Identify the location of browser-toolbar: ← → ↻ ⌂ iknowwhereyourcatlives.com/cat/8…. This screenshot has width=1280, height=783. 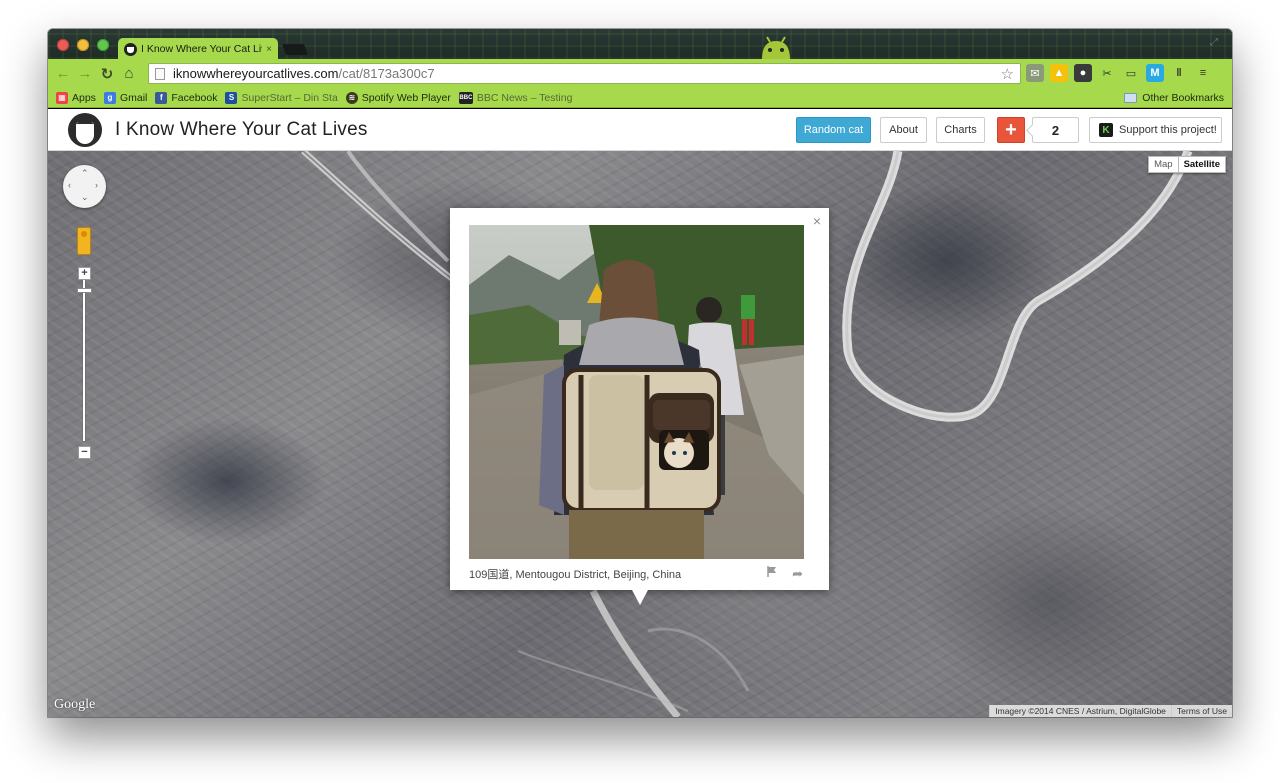
(640, 73).